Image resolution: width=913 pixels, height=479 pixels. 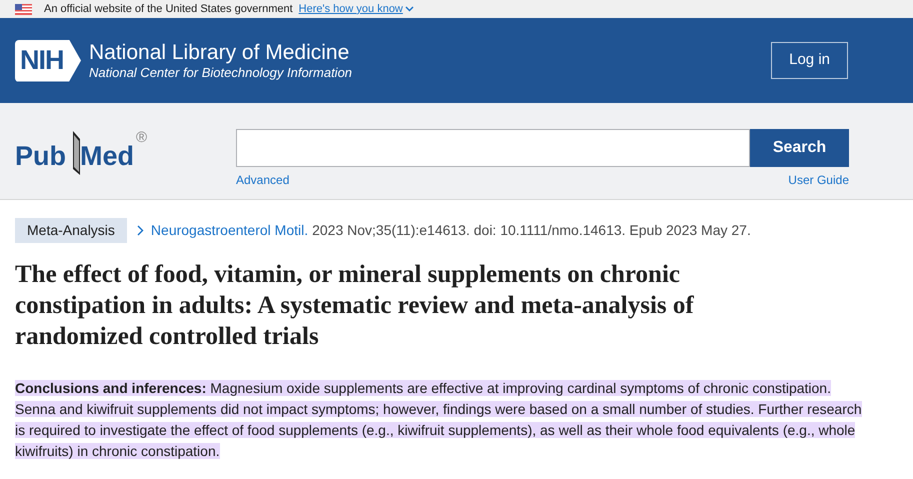 I want to click on site-title: National Library of Medicine, so click(x=220, y=52).